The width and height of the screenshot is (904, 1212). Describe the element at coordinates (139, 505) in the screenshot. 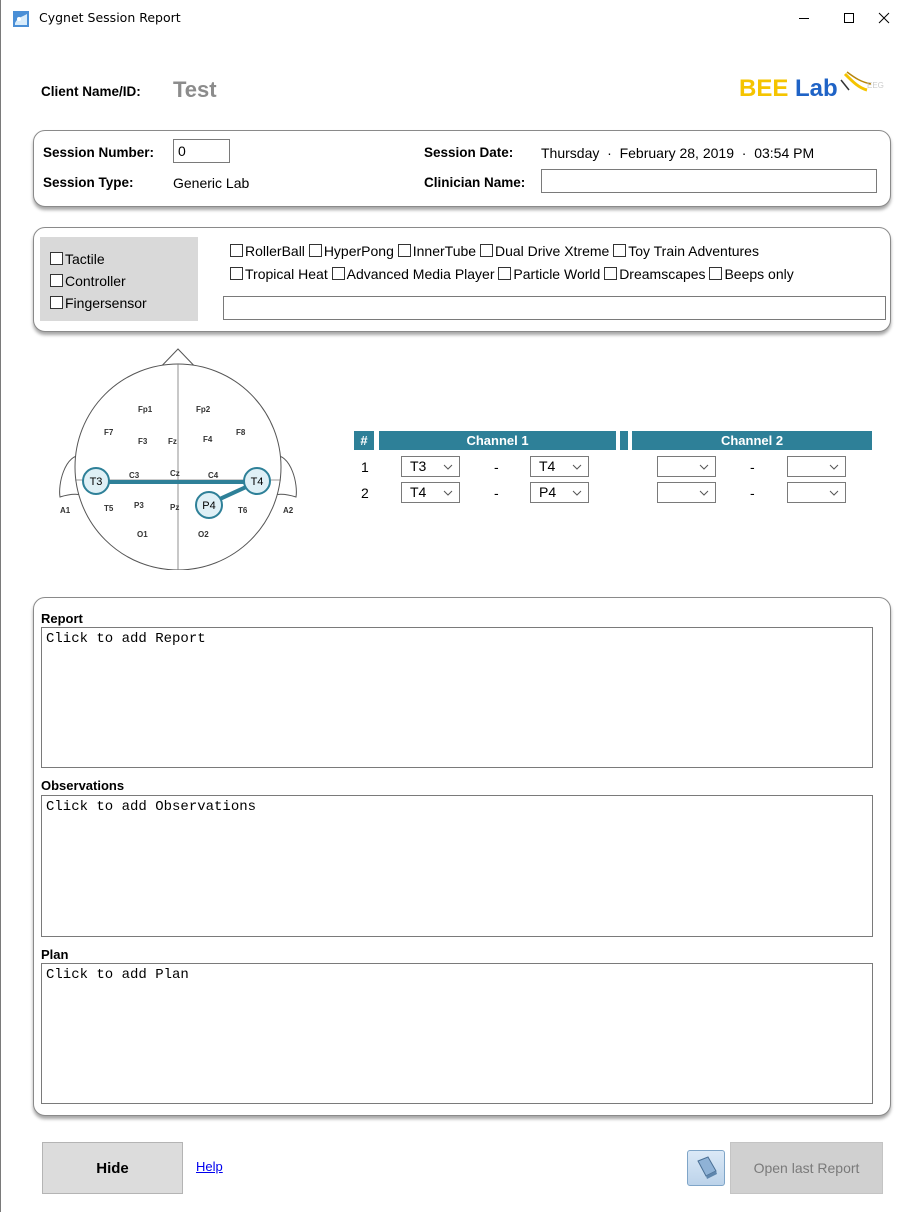

I see `electrode-p3: P3` at that location.